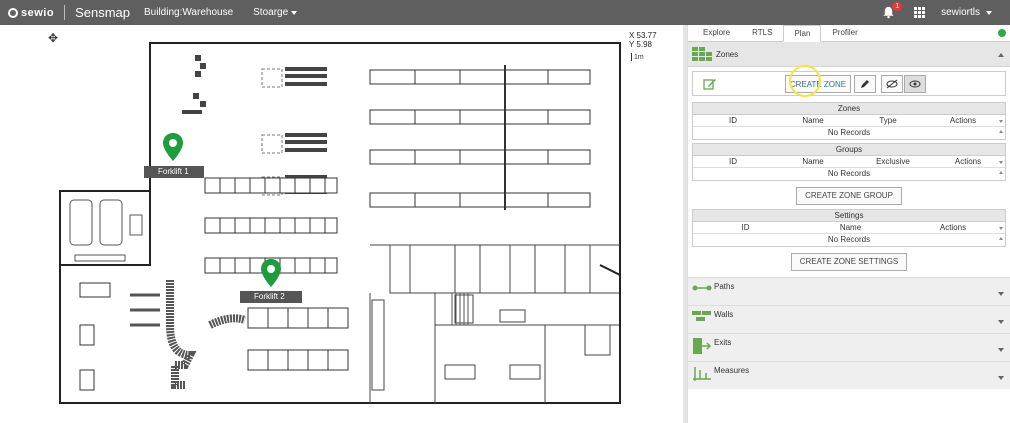  What do you see at coordinates (1002, 33) in the screenshot?
I see `status-ok-icon` at bounding box center [1002, 33].